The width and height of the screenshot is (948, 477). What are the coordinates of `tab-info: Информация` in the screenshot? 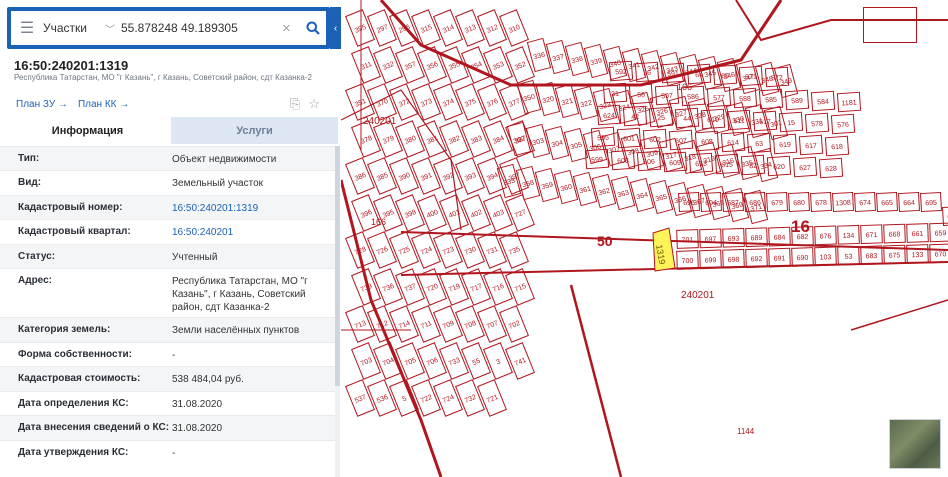 It's located at (87, 130).